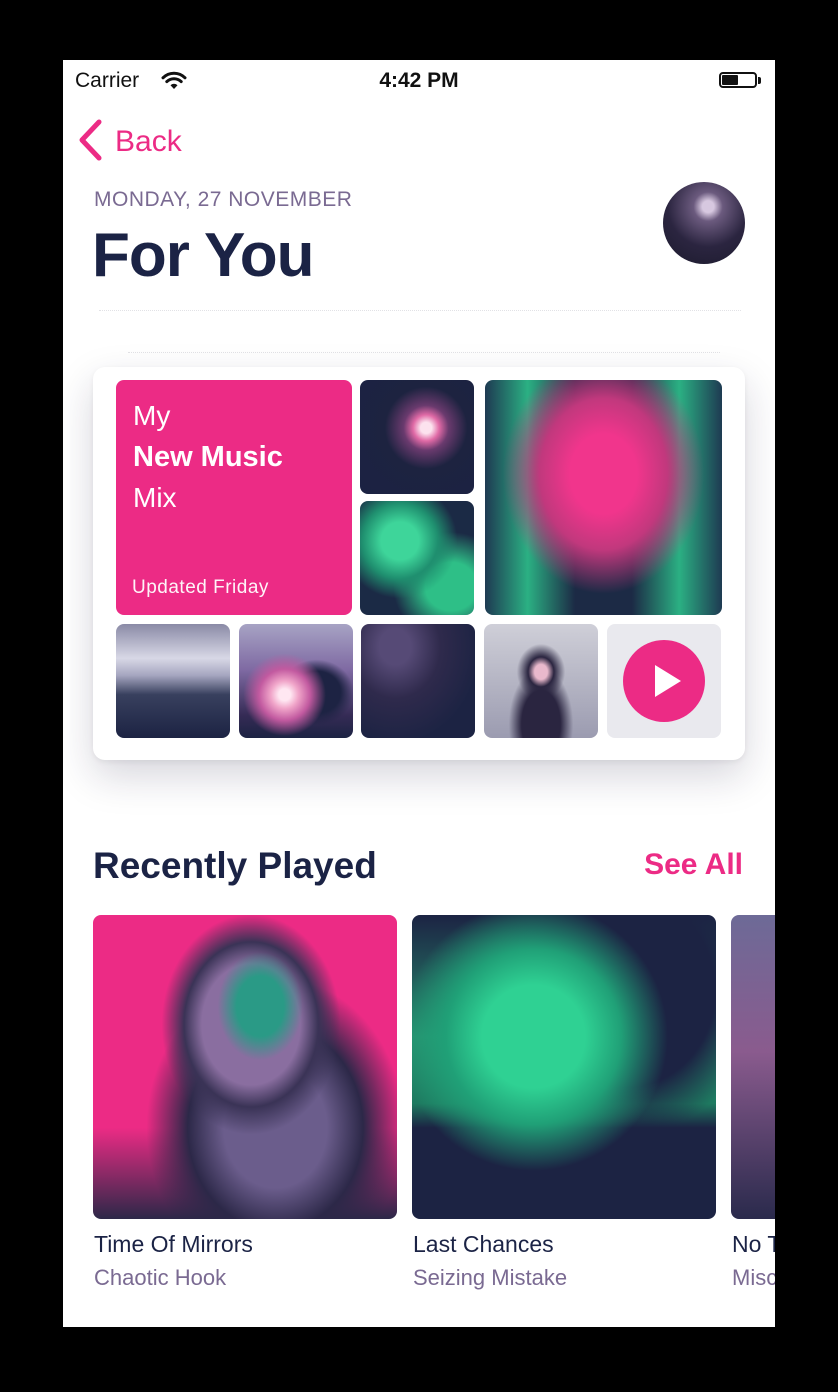 The width and height of the screenshot is (838, 1392). Describe the element at coordinates (152, 415) in the screenshot. I see `mix-title-line1: My` at that location.